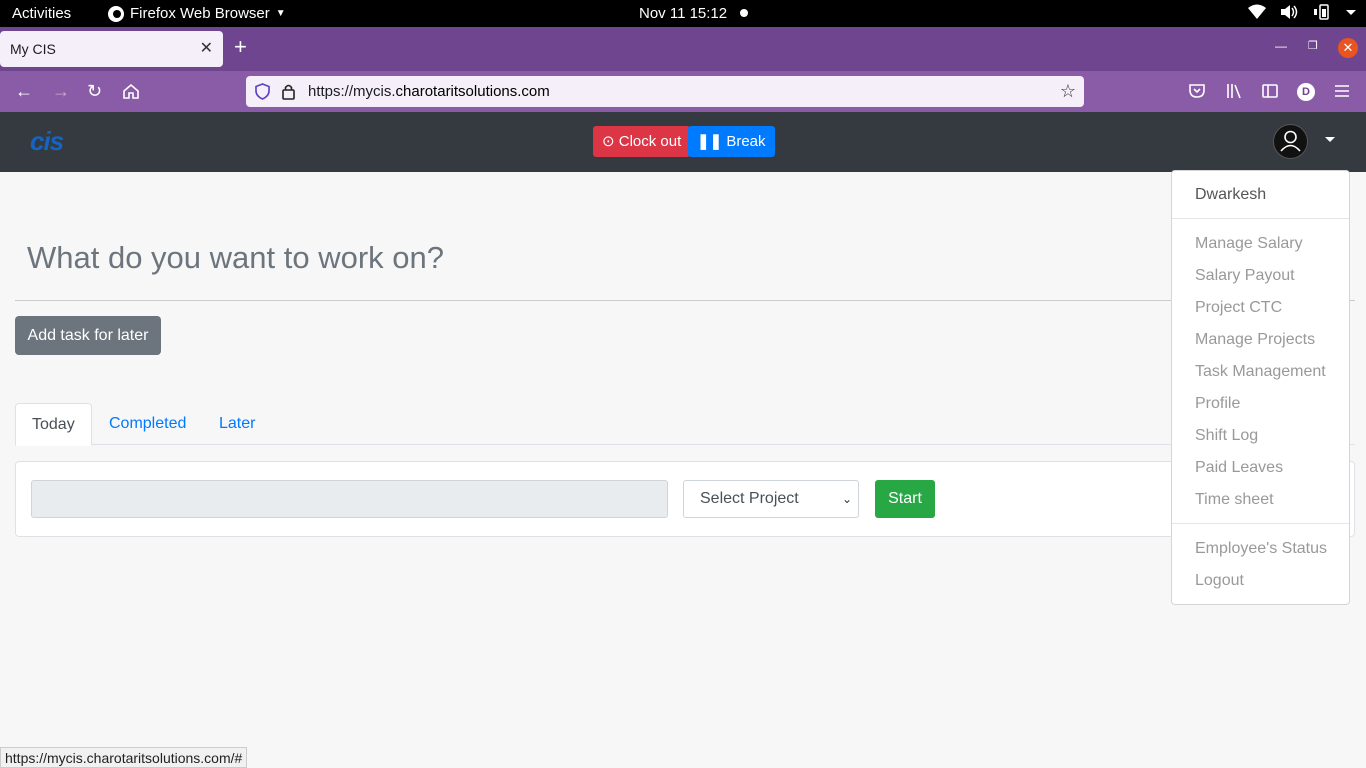 The height and width of the screenshot is (768, 1366). Describe the element at coordinates (1302, 12) in the screenshot. I see `system-tray` at that location.